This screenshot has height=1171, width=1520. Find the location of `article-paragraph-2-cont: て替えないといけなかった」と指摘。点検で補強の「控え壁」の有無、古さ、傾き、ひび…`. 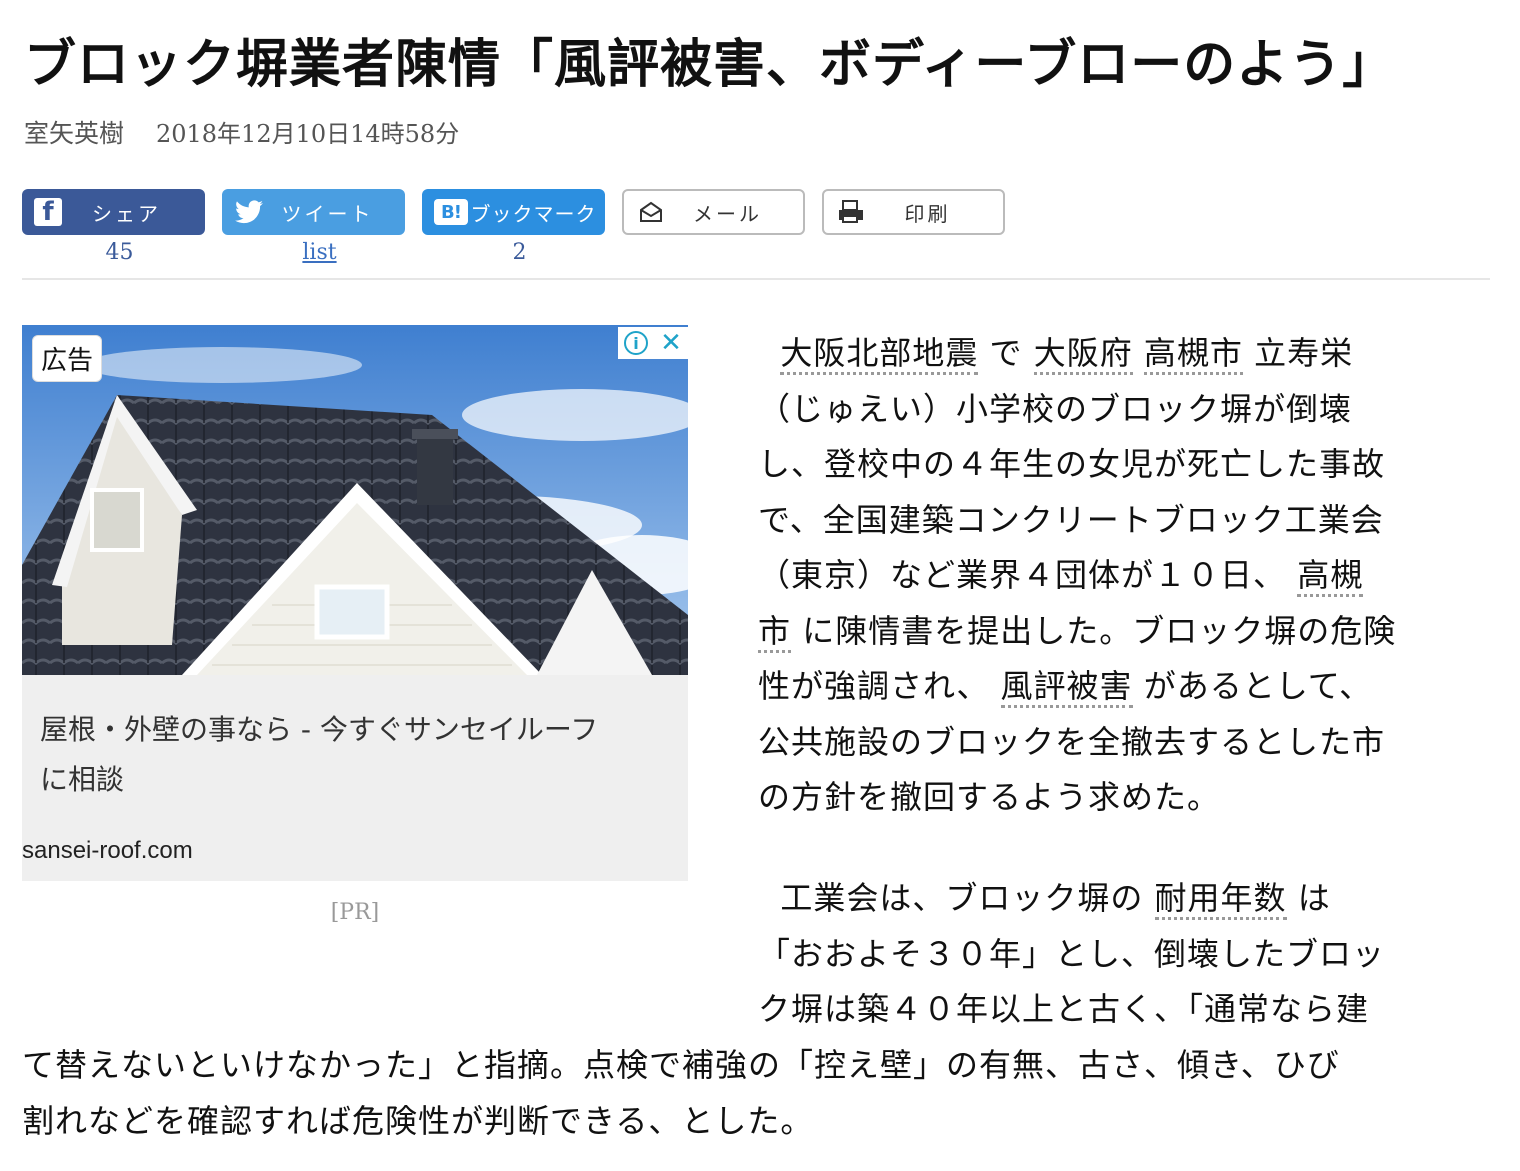

article-paragraph-2-cont: て替えないといけなかった」と指摘。点検で補強の「控え壁」の有無、古さ、傾き、ひび… is located at coordinates (681, 1093).